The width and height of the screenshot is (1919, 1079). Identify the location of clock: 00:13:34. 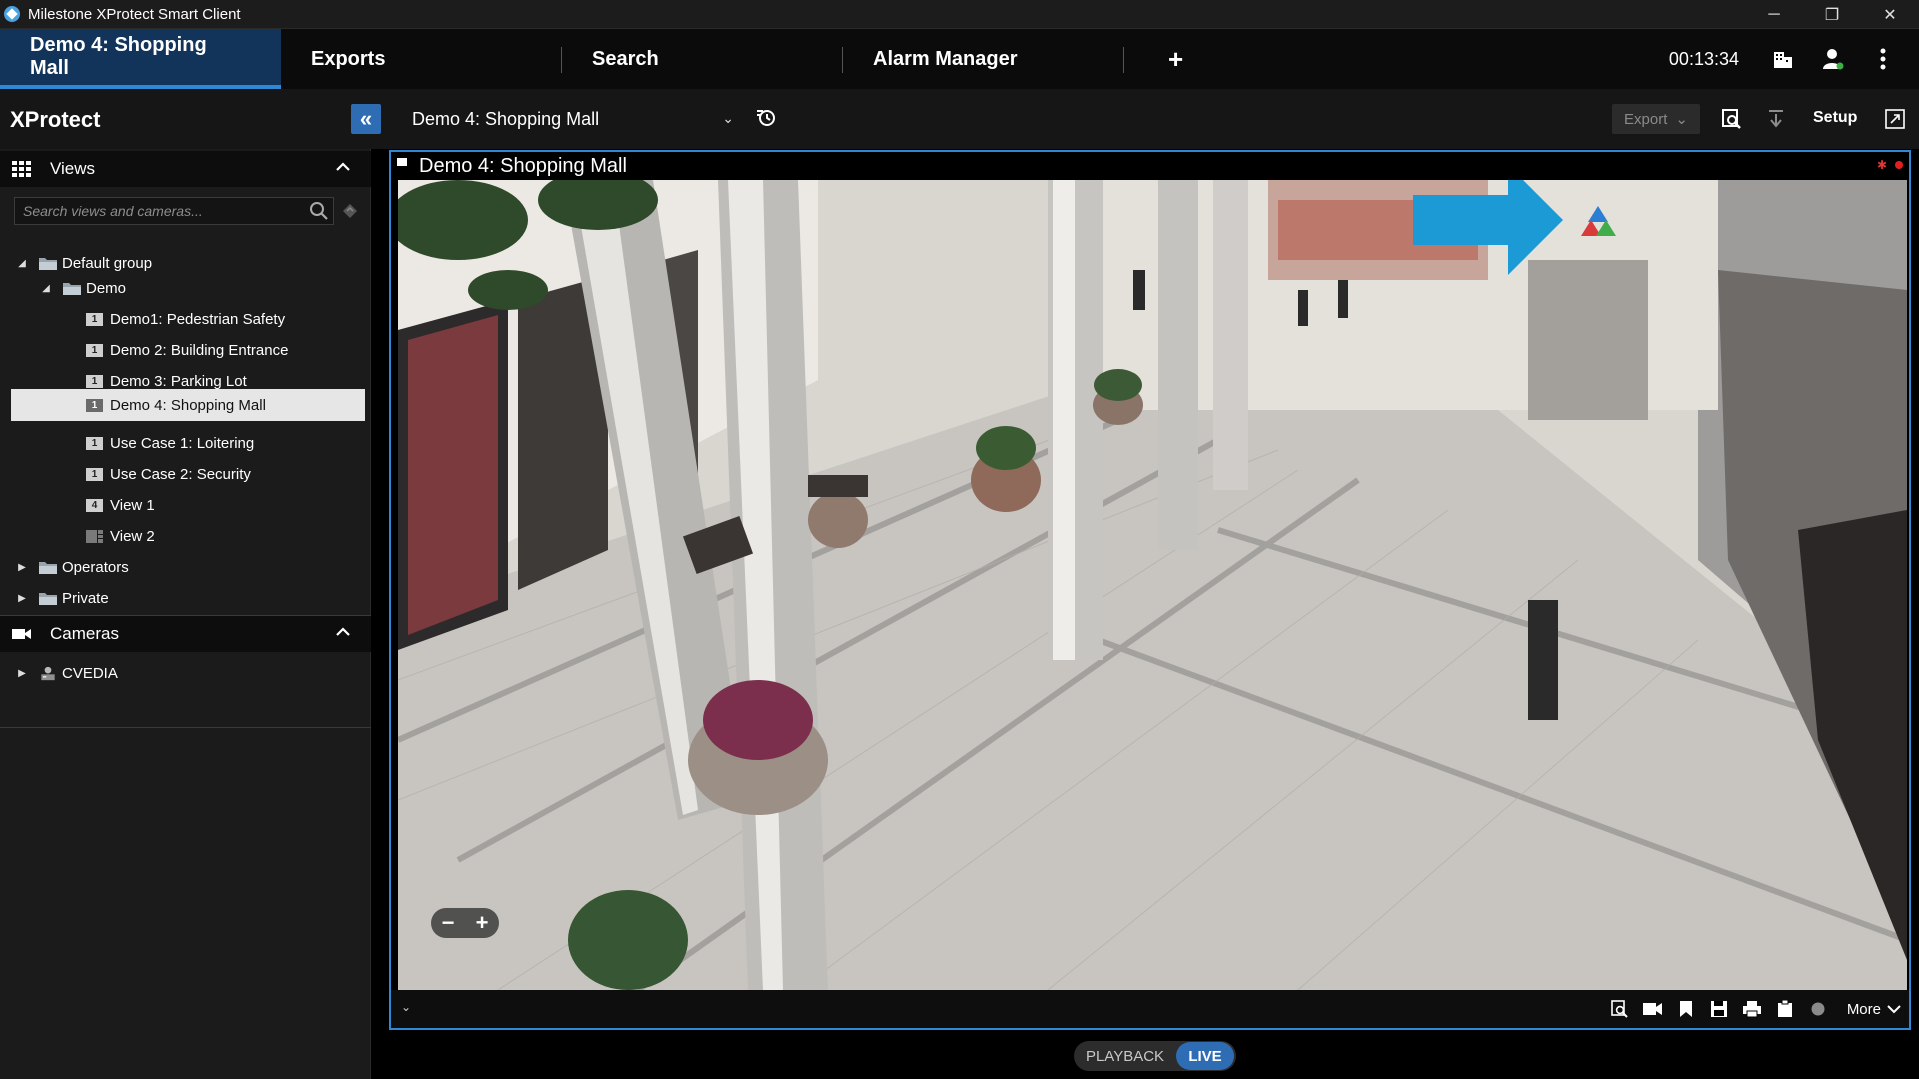
(1703, 58).